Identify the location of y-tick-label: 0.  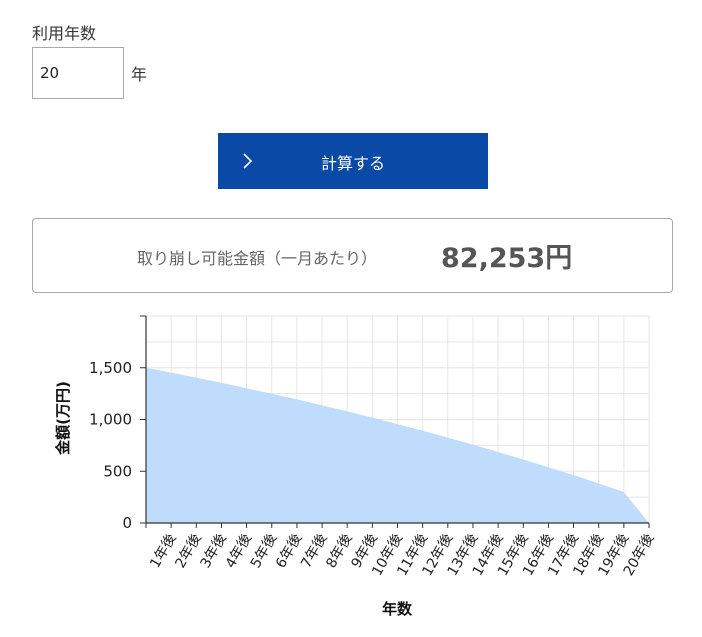
(127, 523).